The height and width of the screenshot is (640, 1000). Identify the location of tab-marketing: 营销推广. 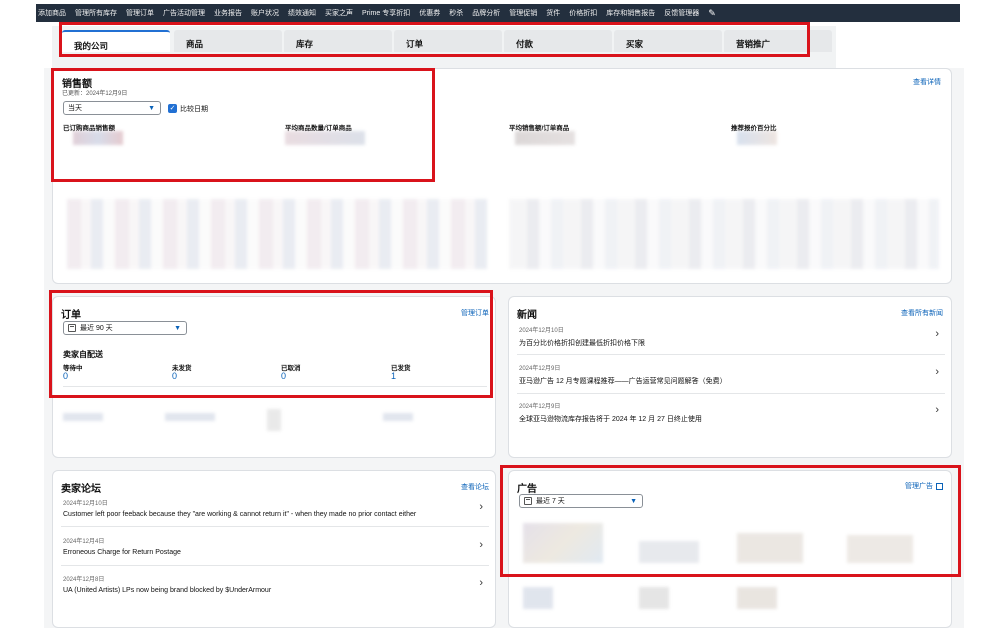
(778, 41).